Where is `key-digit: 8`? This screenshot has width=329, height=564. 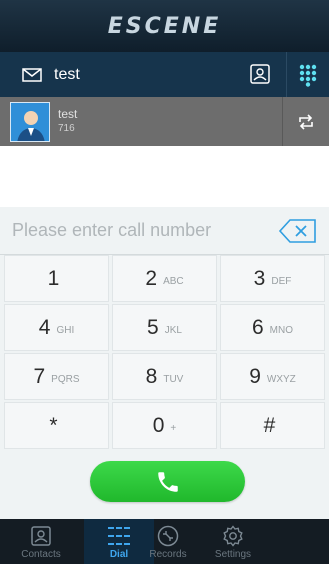
key-digit: 8 is located at coordinates (151, 376).